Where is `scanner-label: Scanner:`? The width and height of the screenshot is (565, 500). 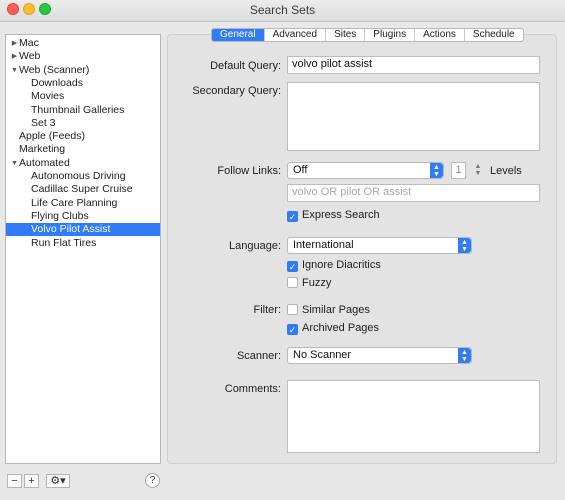
scanner-label: Scanner: is located at coordinates (258, 356).